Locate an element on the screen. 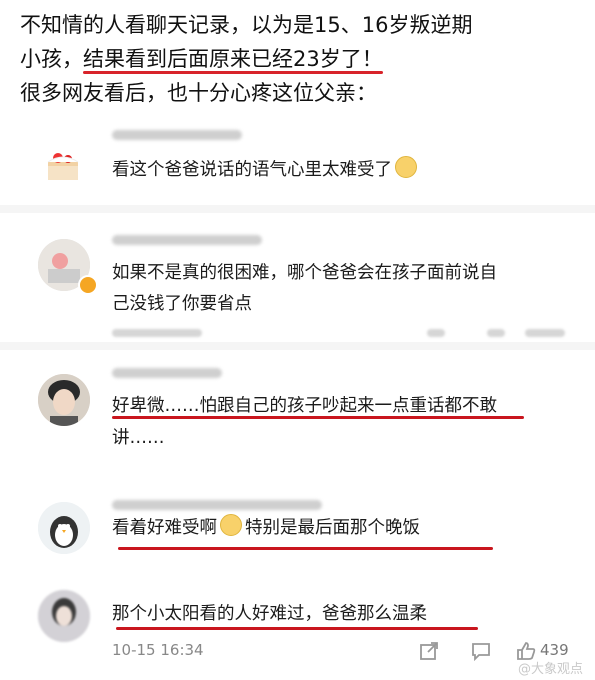 This screenshot has width=595, height=680. comment-icon is located at coordinates (481, 651).